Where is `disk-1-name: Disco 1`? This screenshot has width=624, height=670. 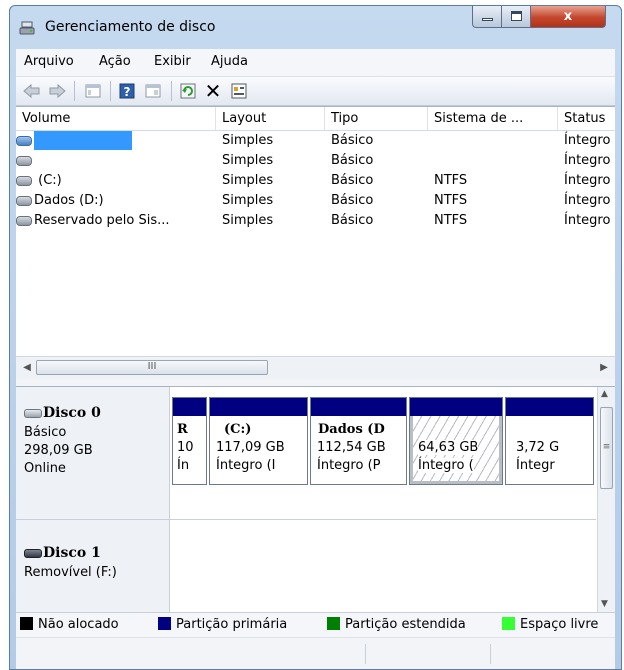 disk-1-name: Disco 1 is located at coordinates (72, 553).